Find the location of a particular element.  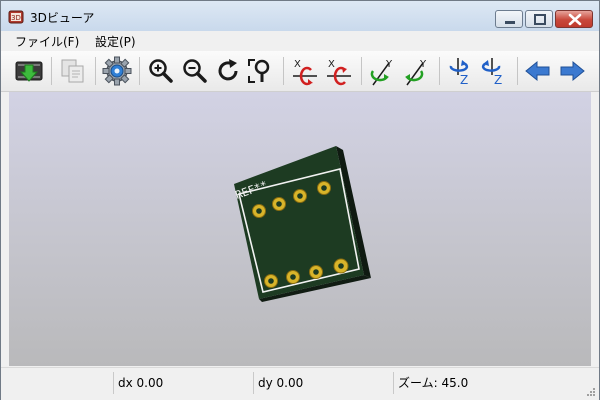

zoom-fit-button is located at coordinates (261, 71).